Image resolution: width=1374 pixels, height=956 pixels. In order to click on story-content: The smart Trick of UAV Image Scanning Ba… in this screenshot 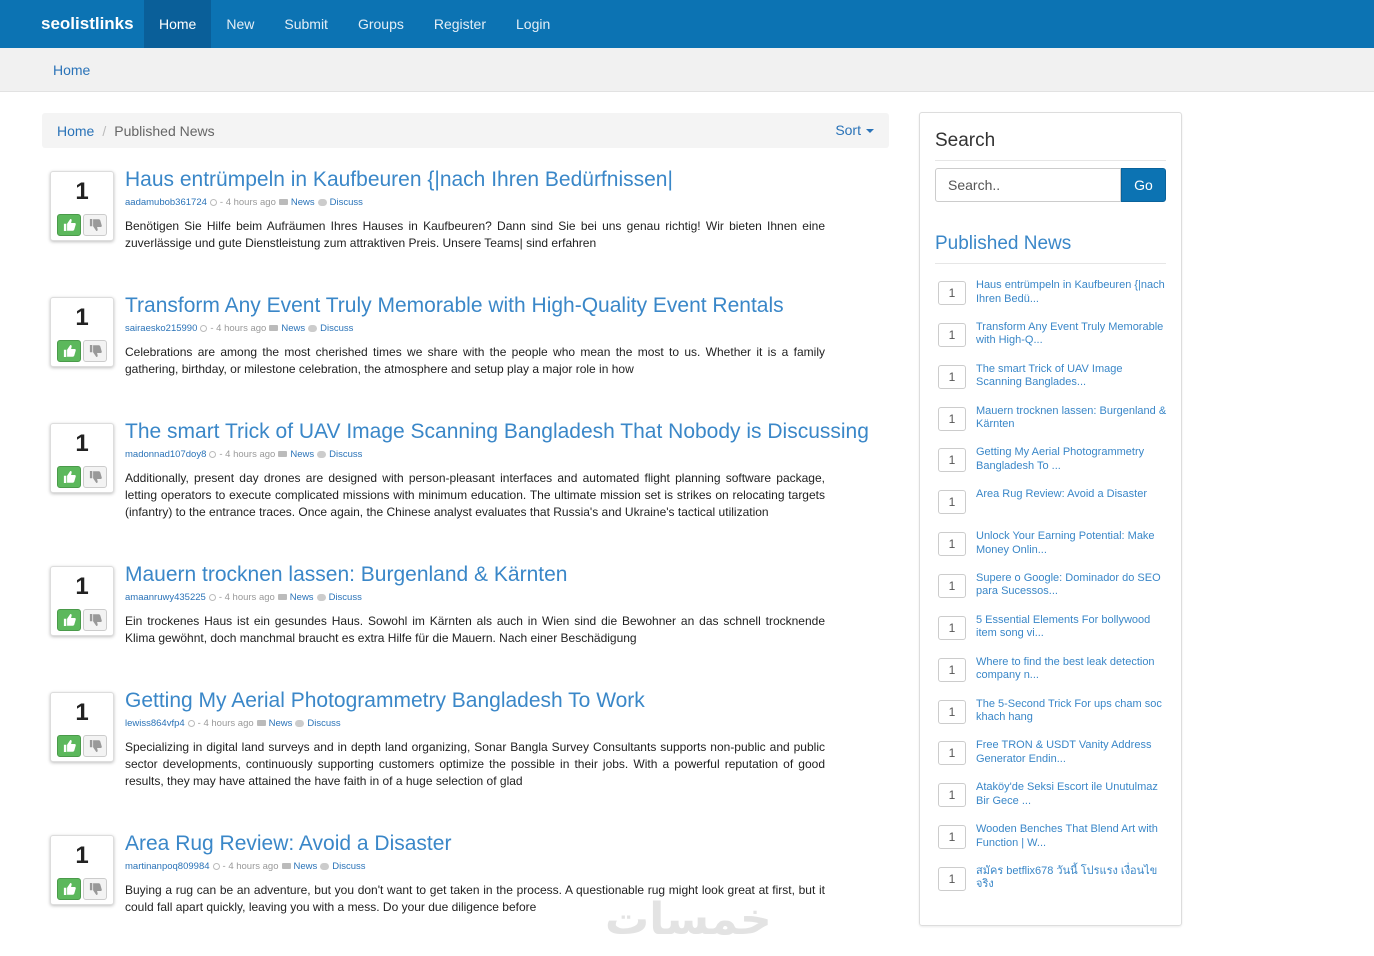, I will do `click(497, 470)`.